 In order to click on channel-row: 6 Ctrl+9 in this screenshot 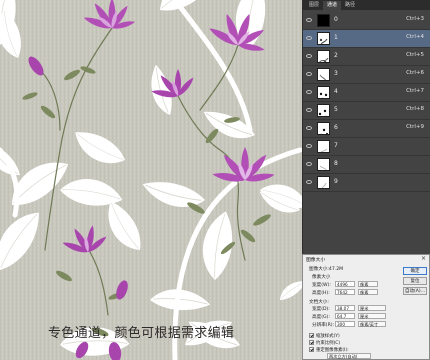, I will do `click(366, 129)`.